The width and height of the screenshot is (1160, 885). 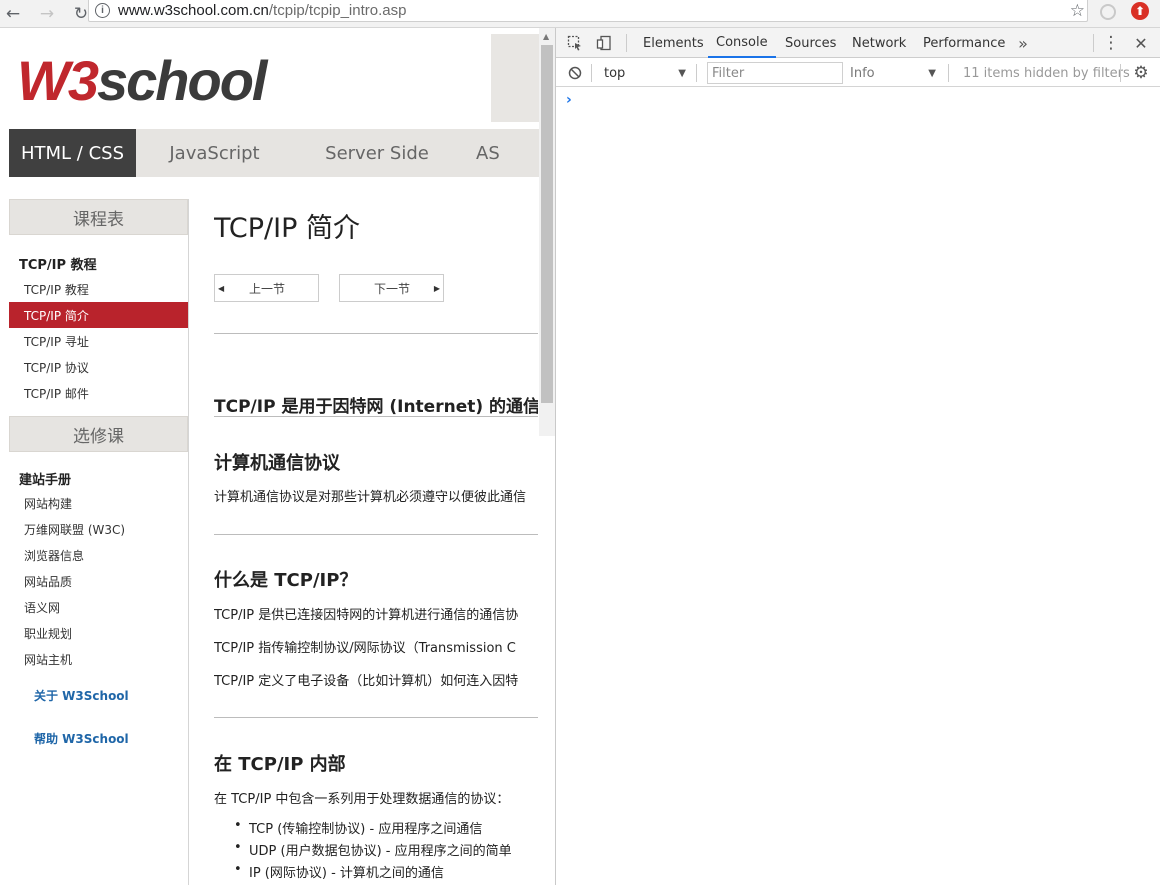 What do you see at coordinates (1077, 11) in the screenshot?
I see `bookmark-star-icon: ☆` at bounding box center [1077, 11].